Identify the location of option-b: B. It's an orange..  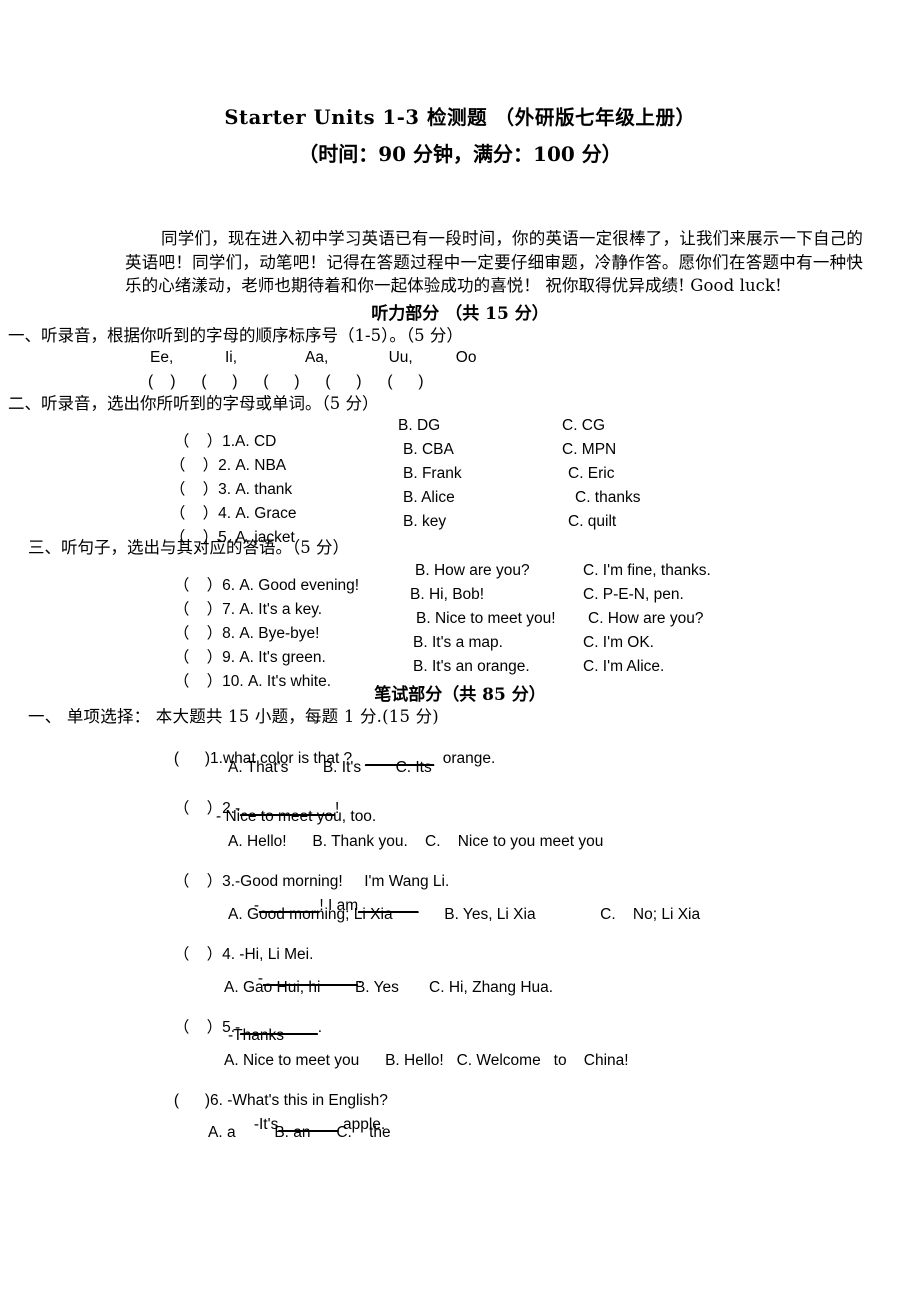
(471, 667).